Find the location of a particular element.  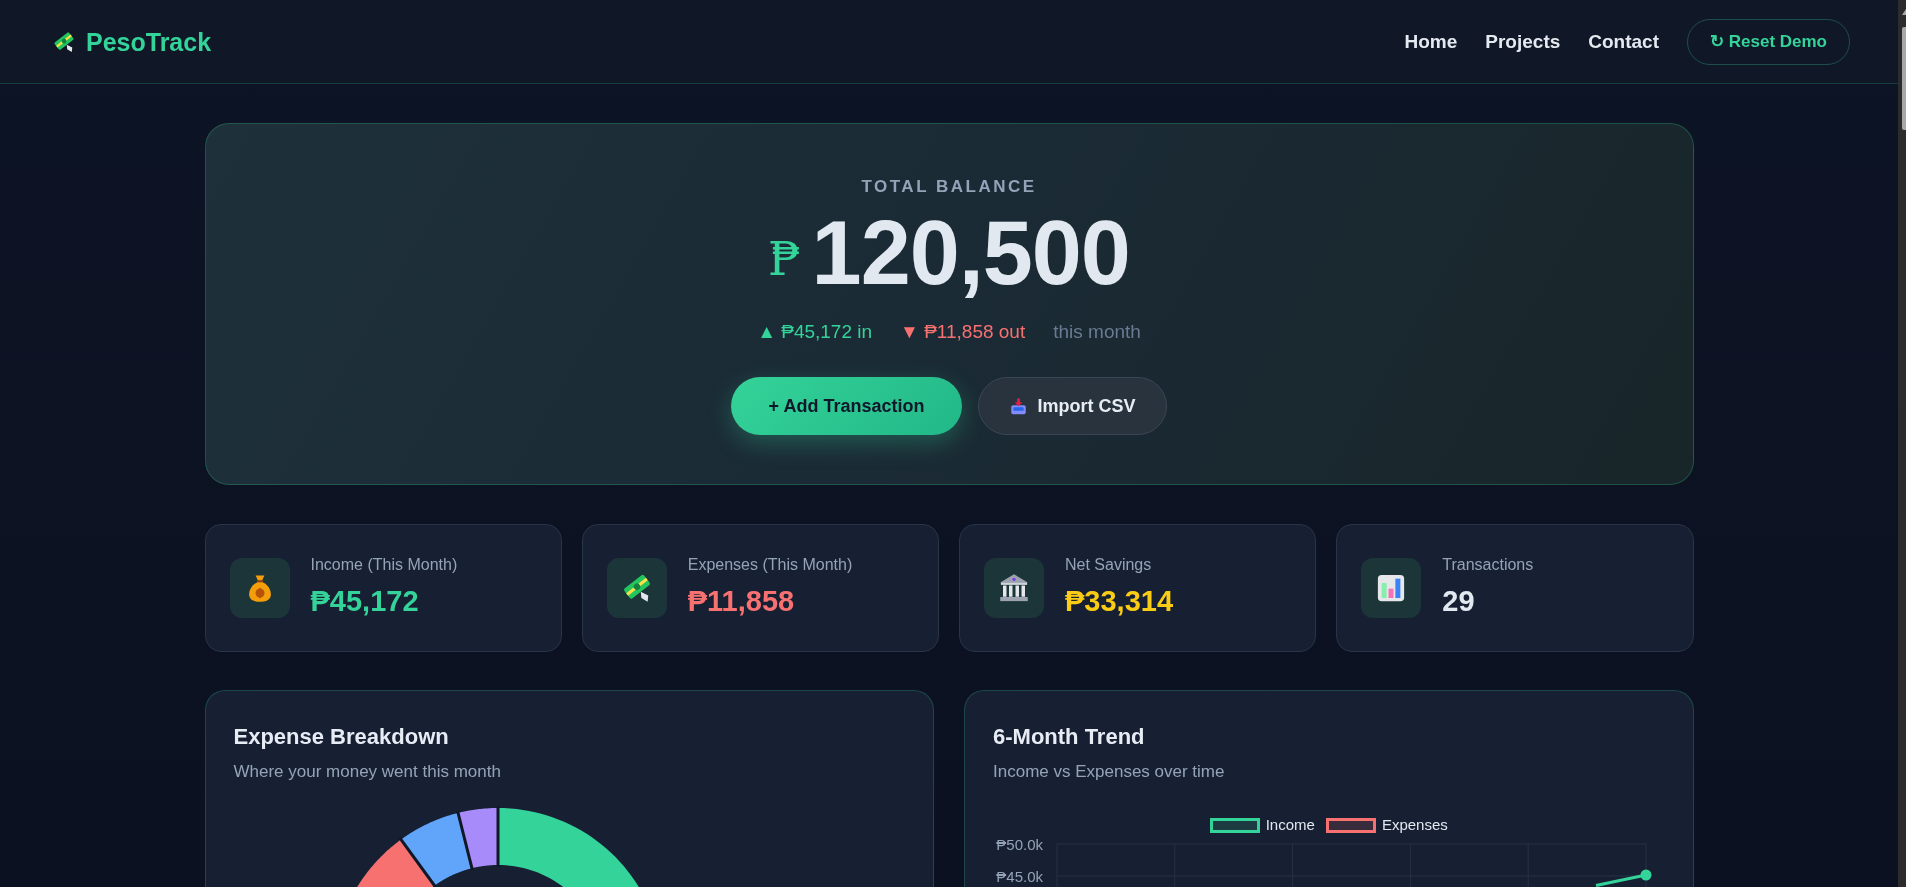

stat-value: 29 is located at coordinates (1459, 600).